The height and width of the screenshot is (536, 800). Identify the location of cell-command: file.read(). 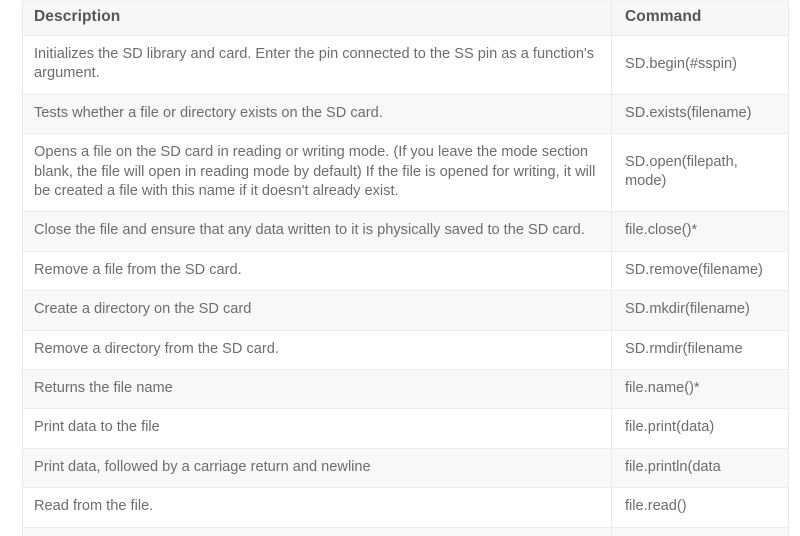
(700, 507).